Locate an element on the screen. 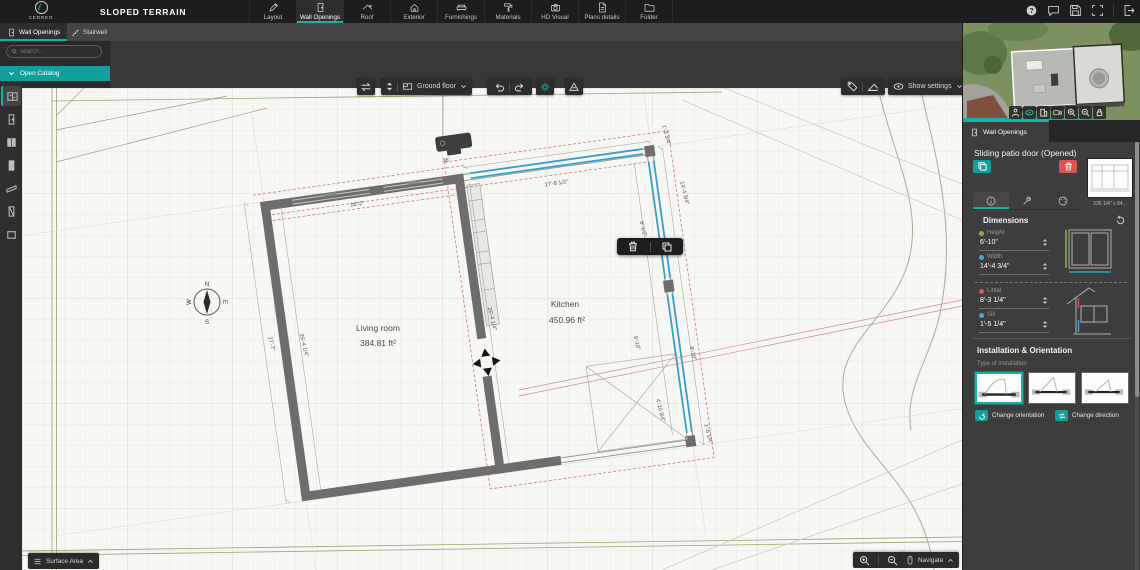 Image resolution: width=1140 pixels, height=570 pixels. item-detail-tabs is located at coordinates (1027, 201).